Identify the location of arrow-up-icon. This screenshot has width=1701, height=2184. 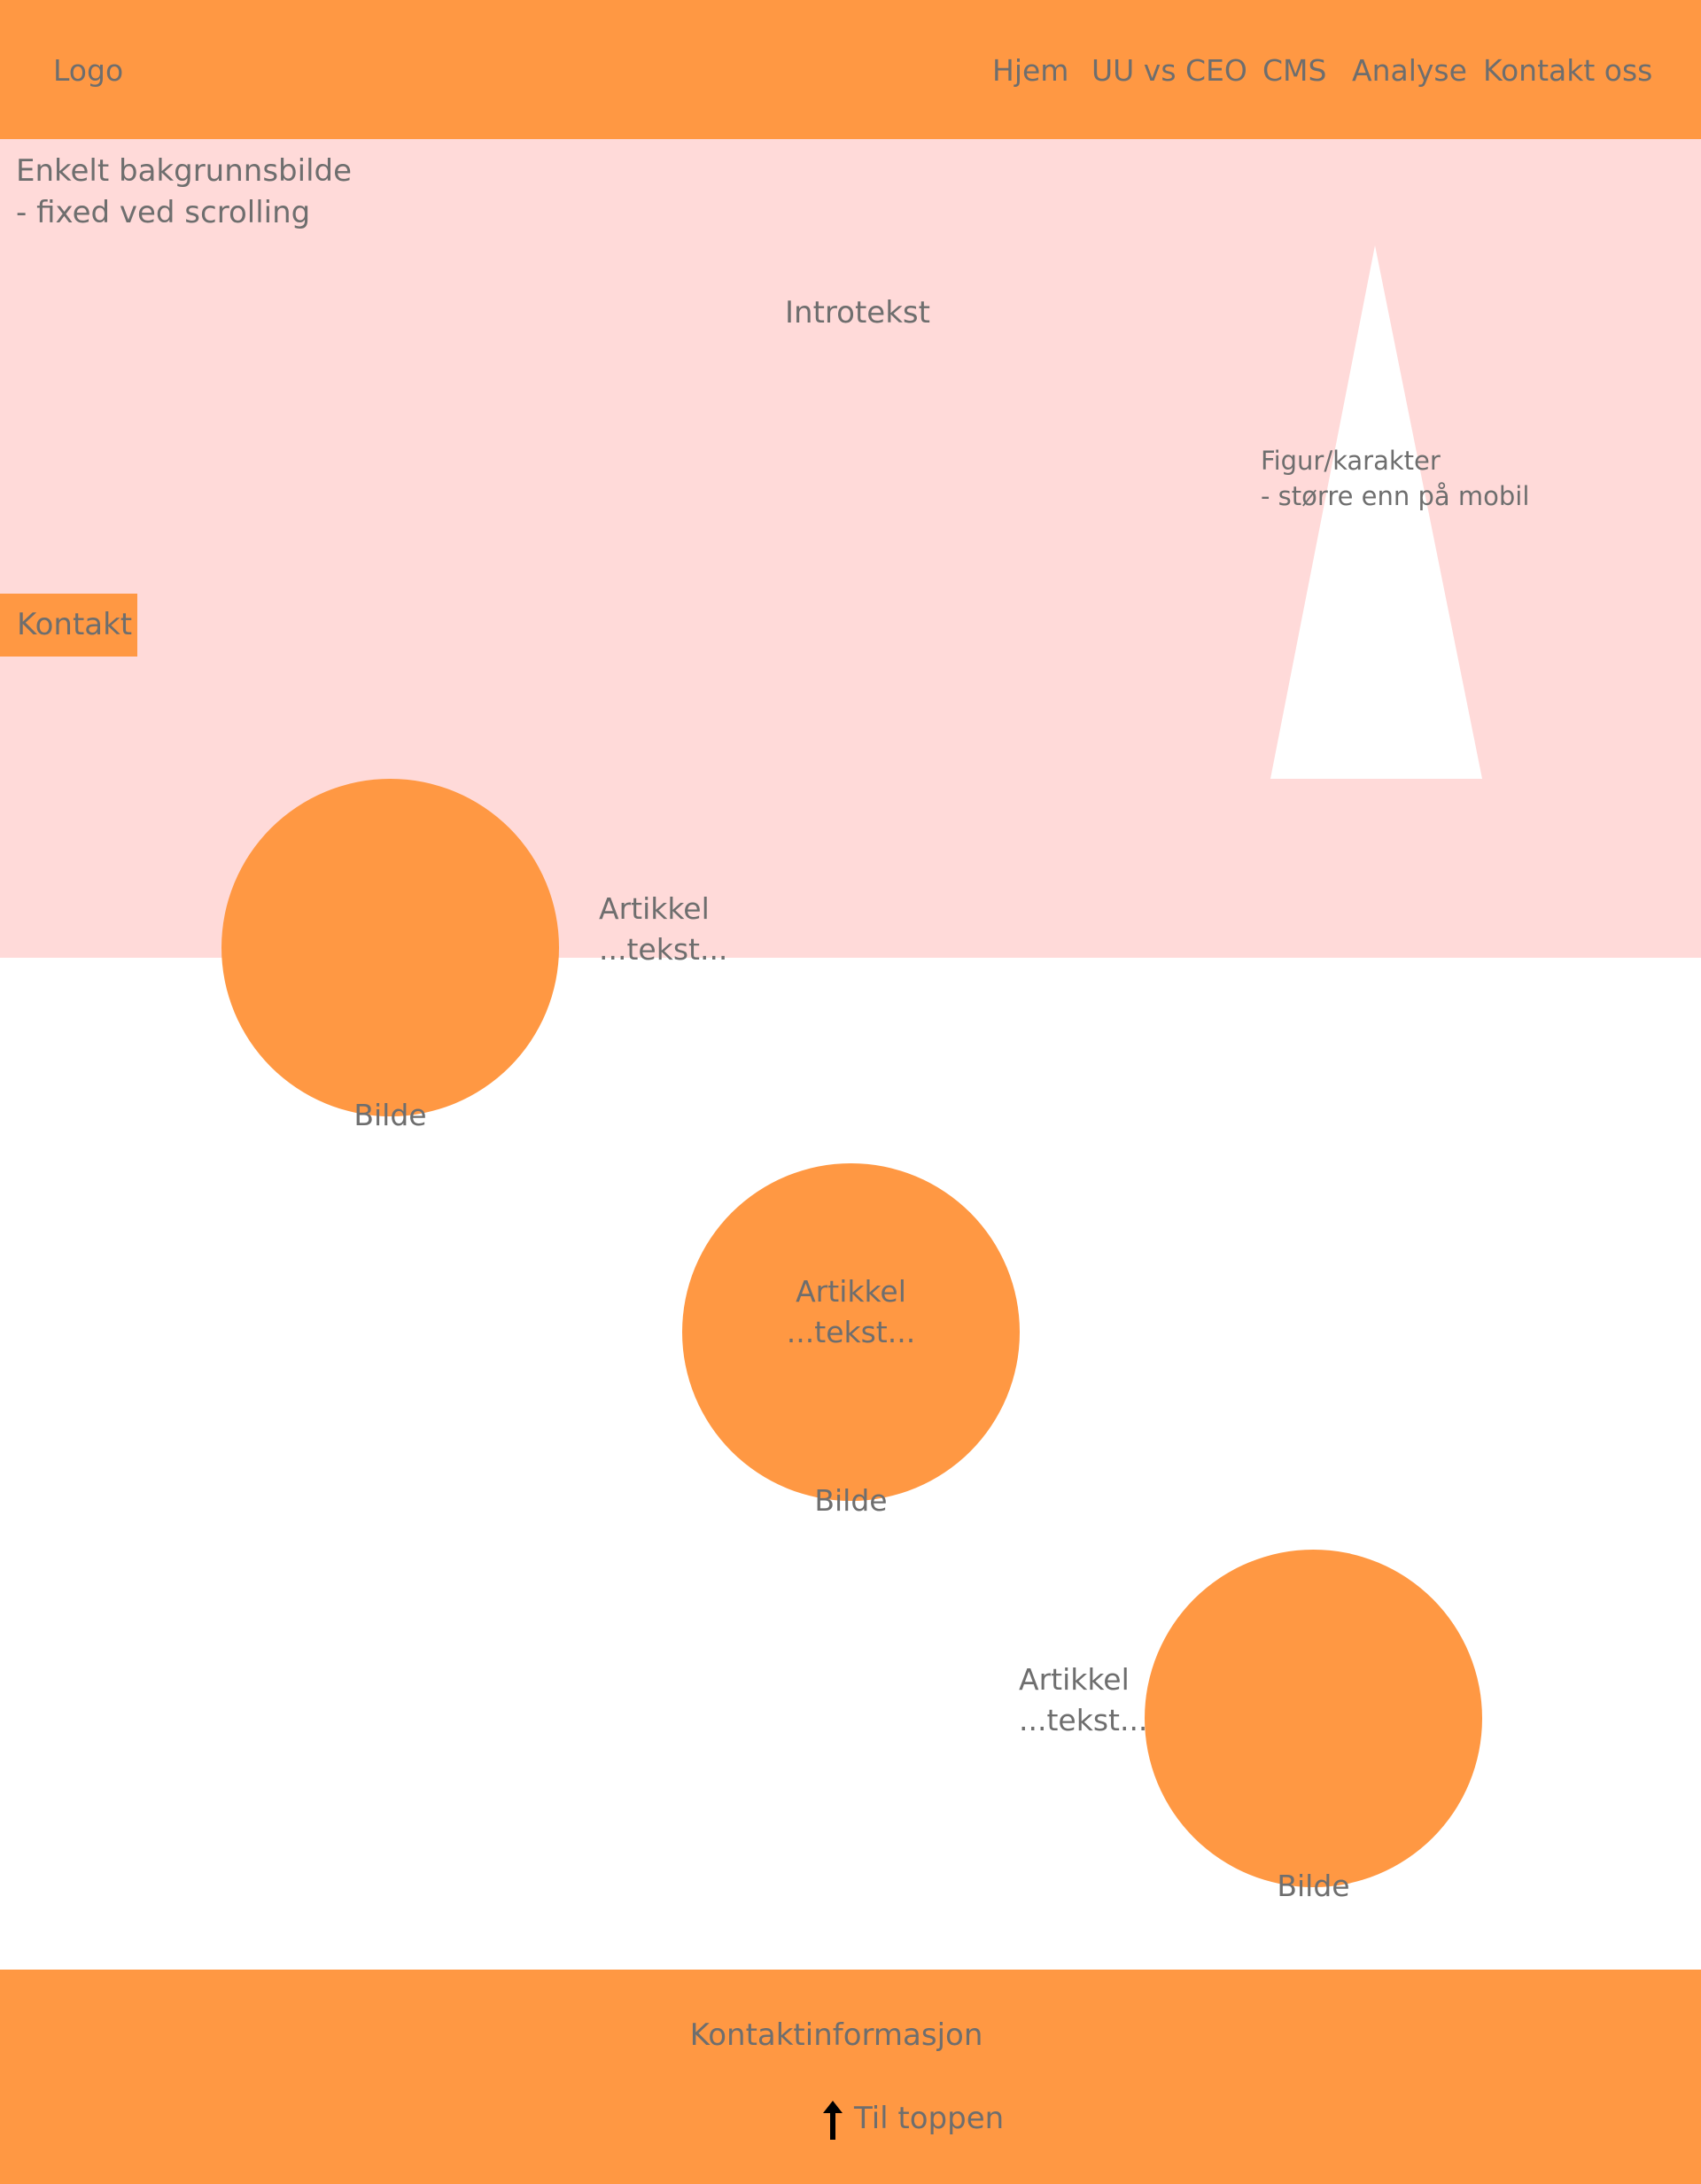
(833, 2120).